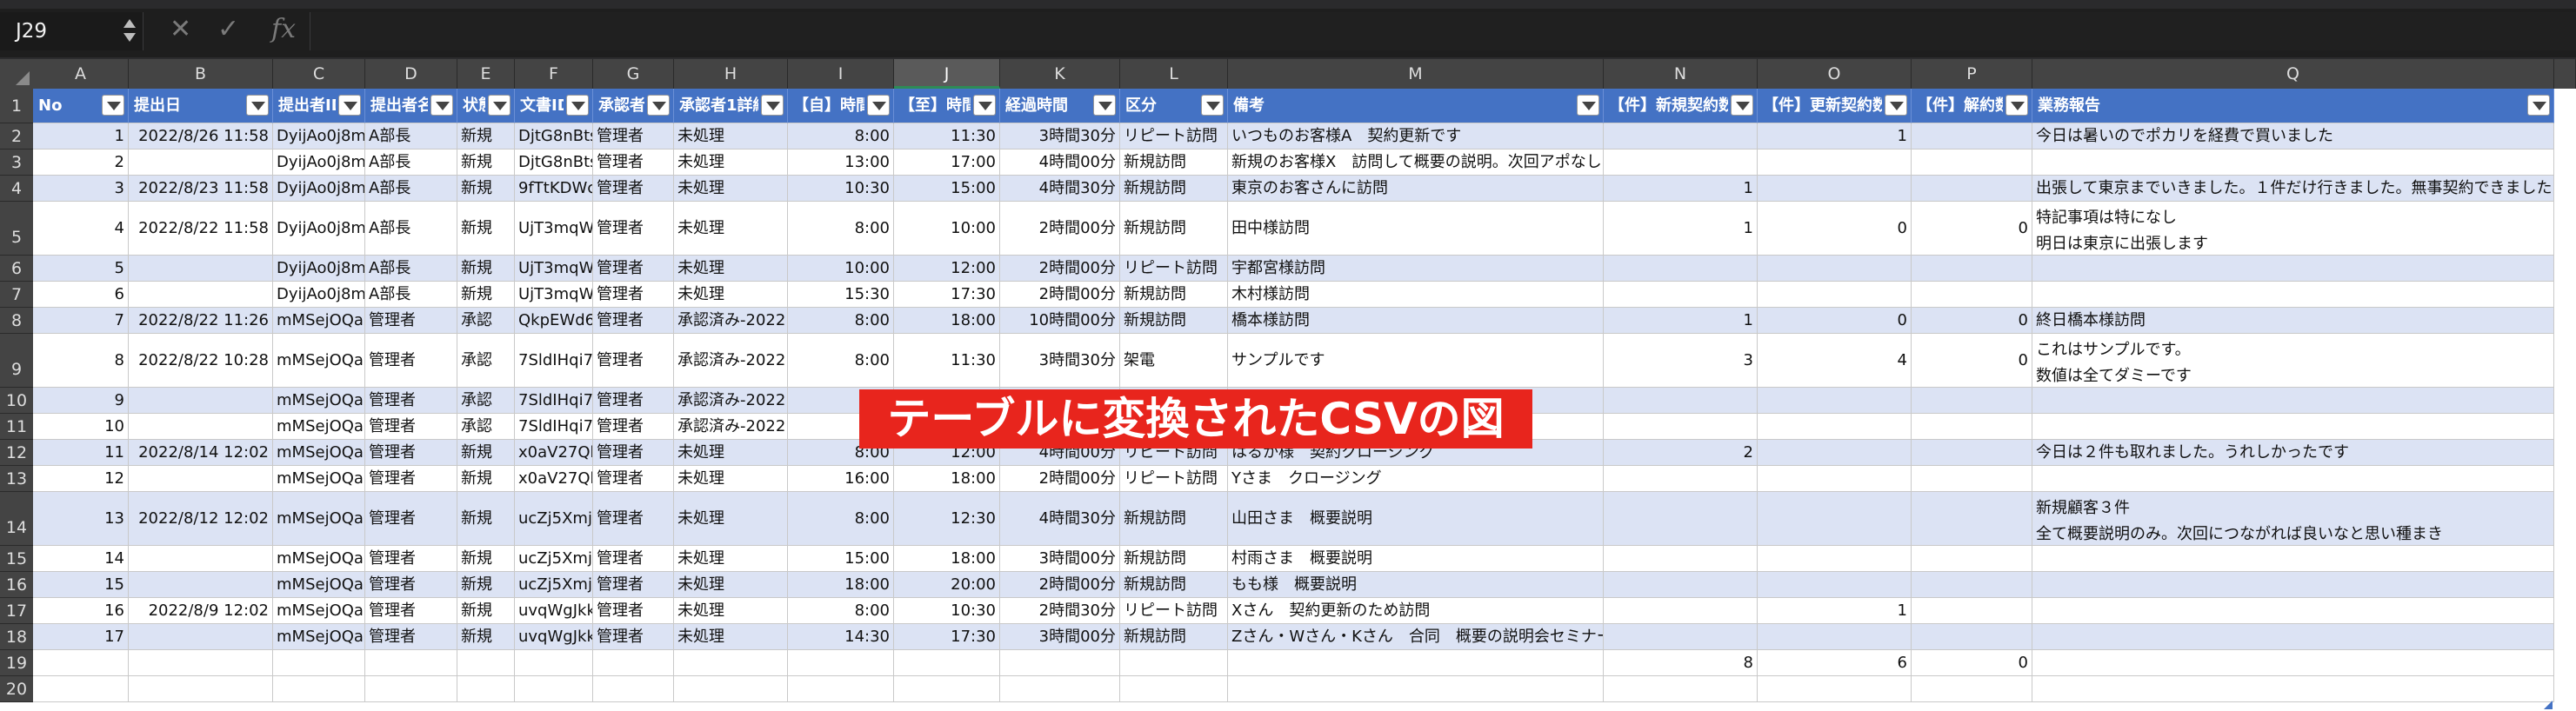 The width and height of the screenshot is (2576, 711). What do you see at coordinates (16, 361) in the screenshot?
I see `row-header-9: 9` at bounding box center [16, 361].